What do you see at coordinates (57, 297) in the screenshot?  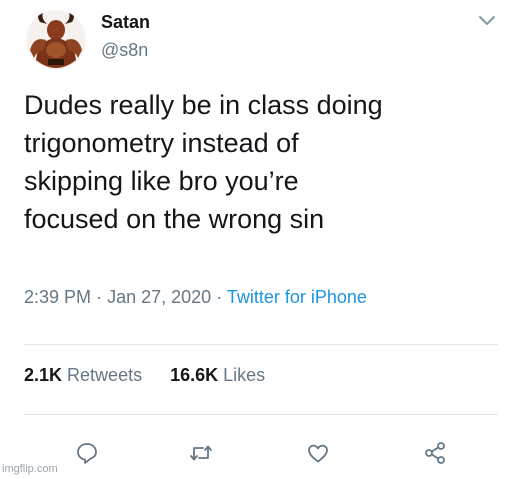 I see `tweet-time: 2:39 PM` at bounding box center [57, 297].